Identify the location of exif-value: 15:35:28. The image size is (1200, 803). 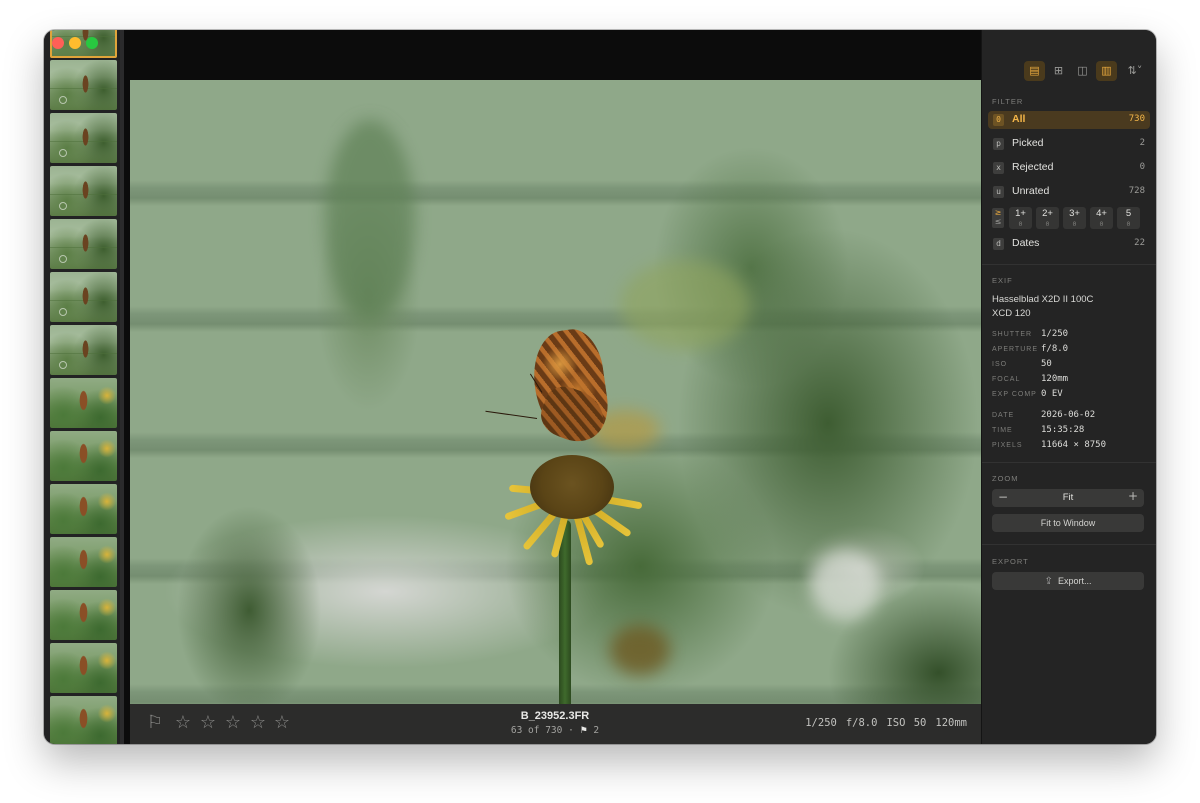
(1063, 430).